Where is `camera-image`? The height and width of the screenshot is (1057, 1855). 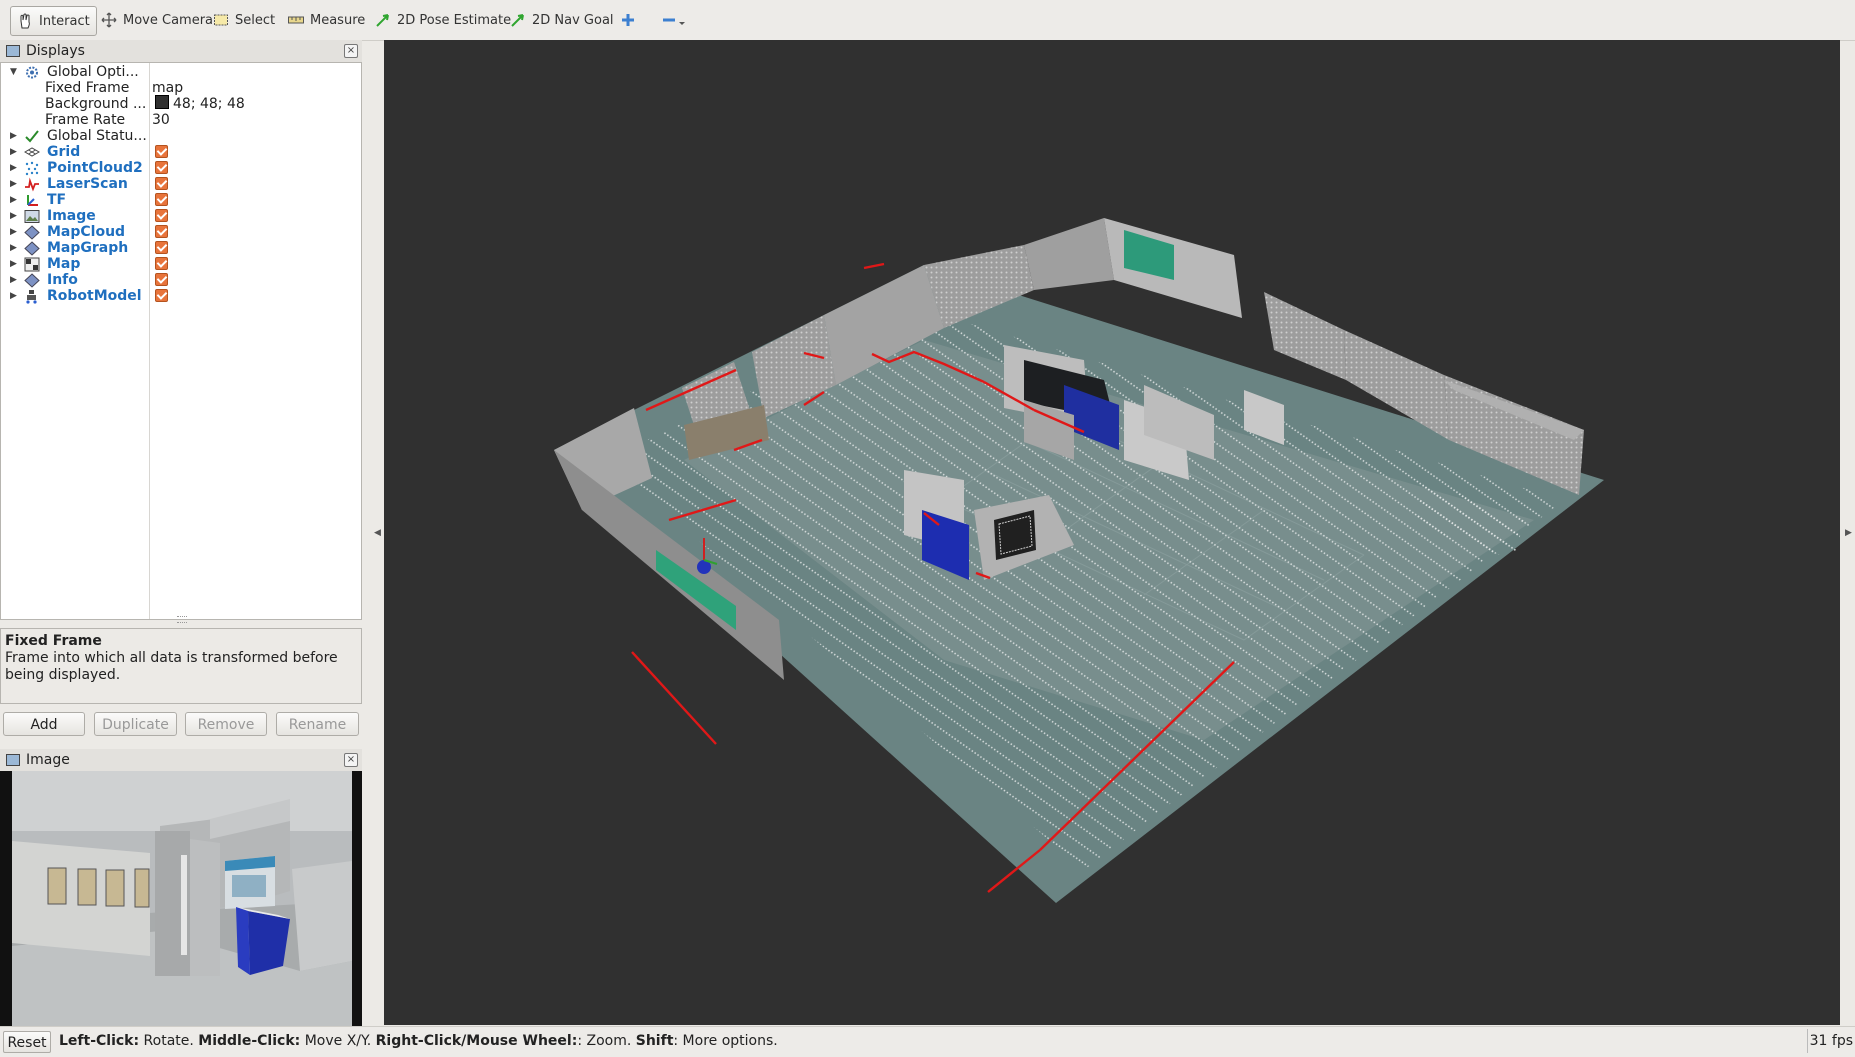
camera-image is located at coordinates (181, 899).